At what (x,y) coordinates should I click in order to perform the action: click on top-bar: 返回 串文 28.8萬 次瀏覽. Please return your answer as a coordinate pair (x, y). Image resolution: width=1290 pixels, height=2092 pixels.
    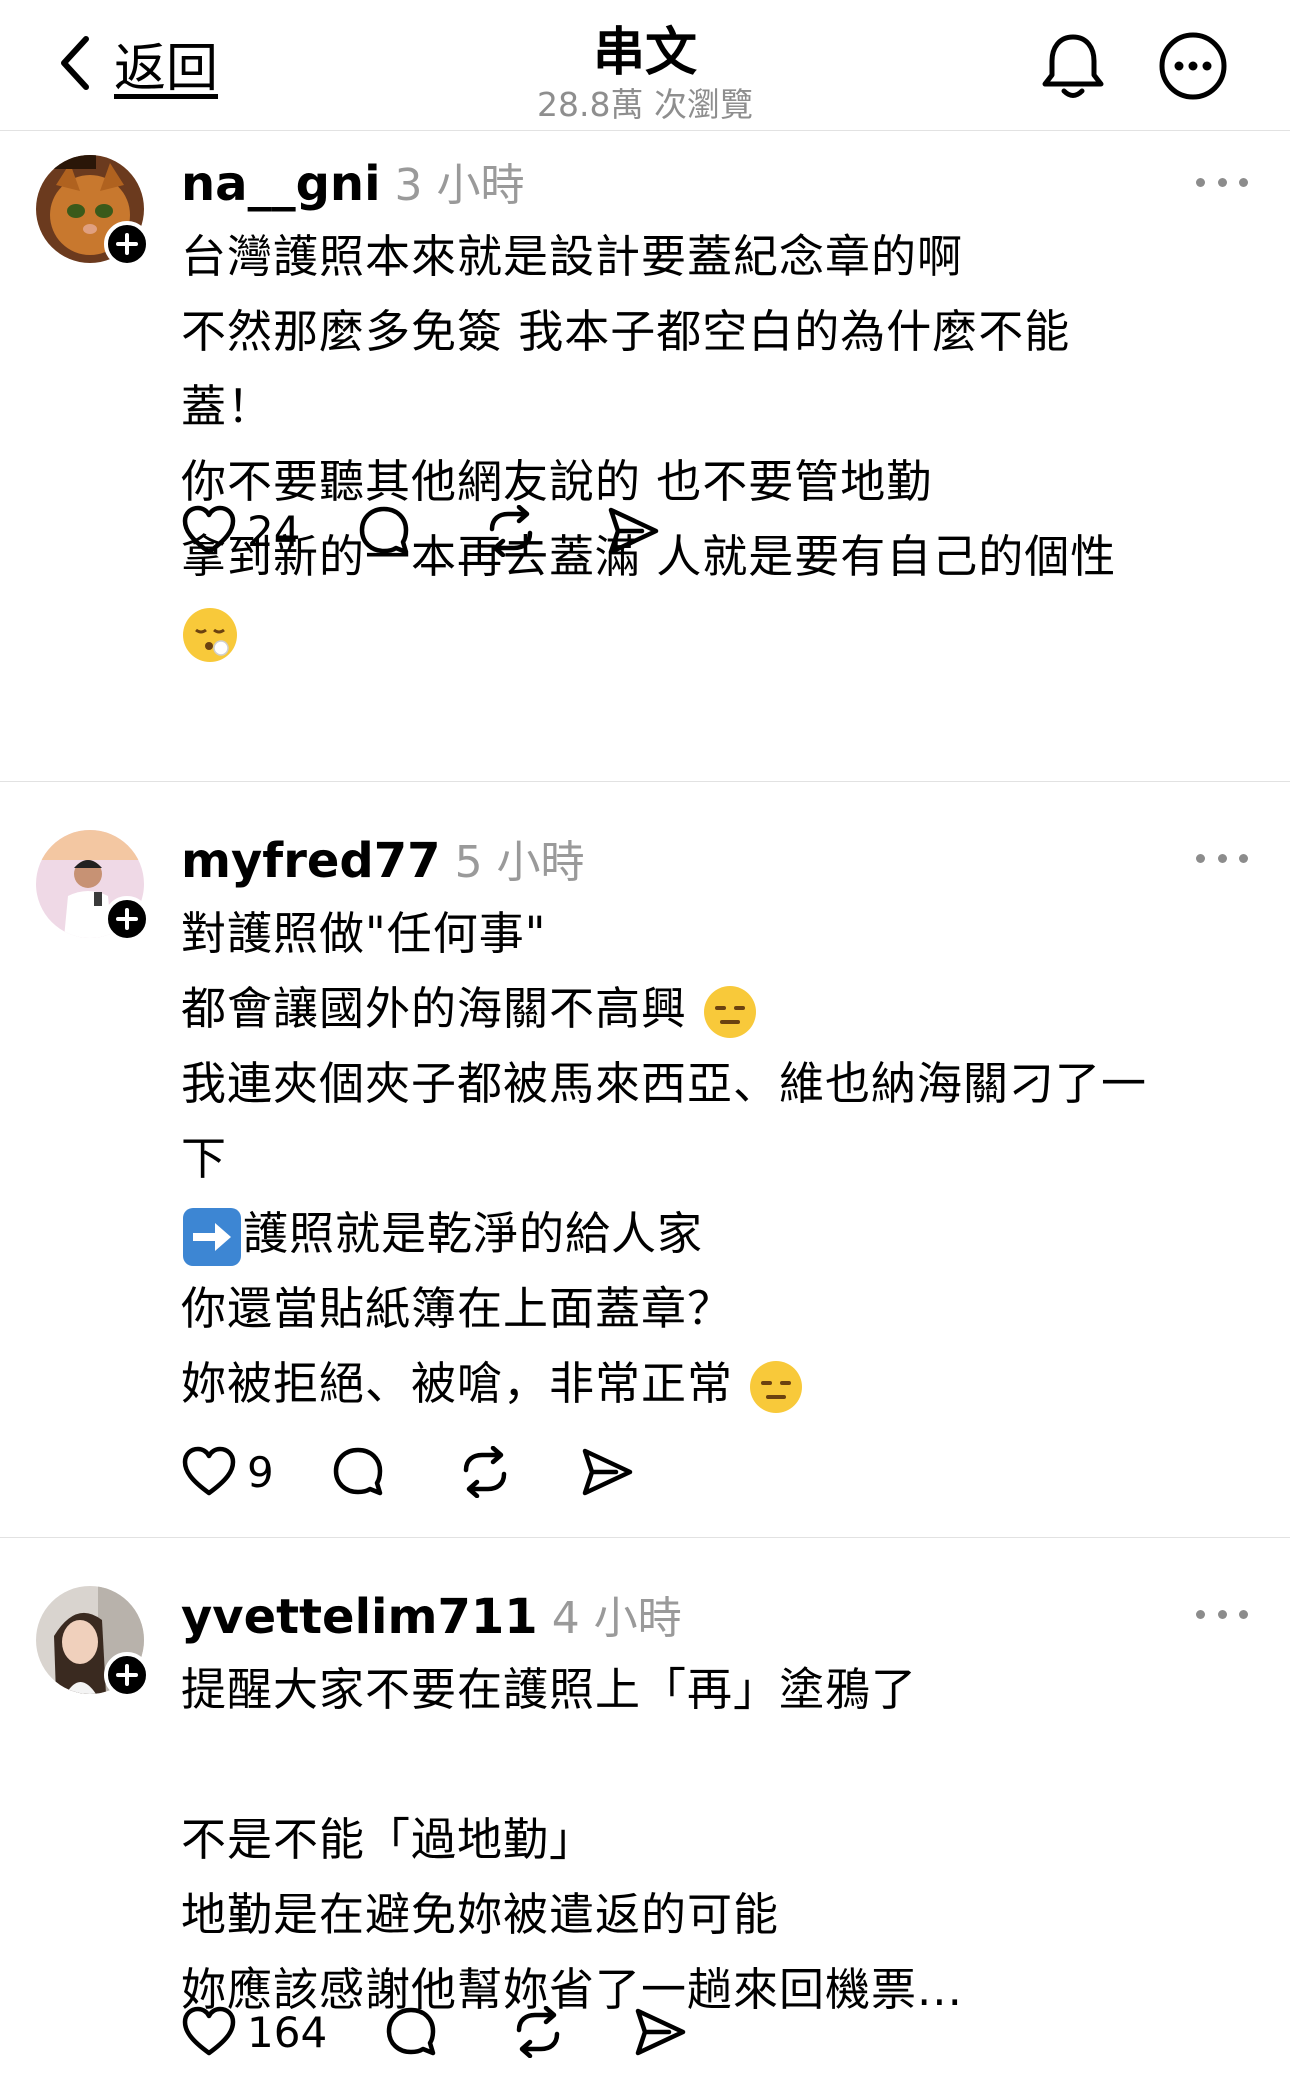
    Looking at the image, I should click on (645, 65).